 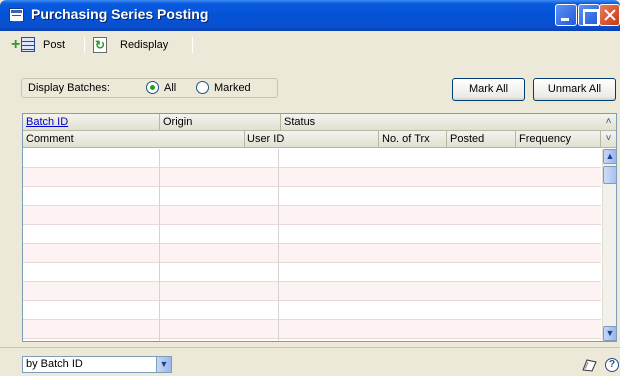 I want to click on display-batches-panel: Display Batches: All Marked, so click(x=149, y=88).